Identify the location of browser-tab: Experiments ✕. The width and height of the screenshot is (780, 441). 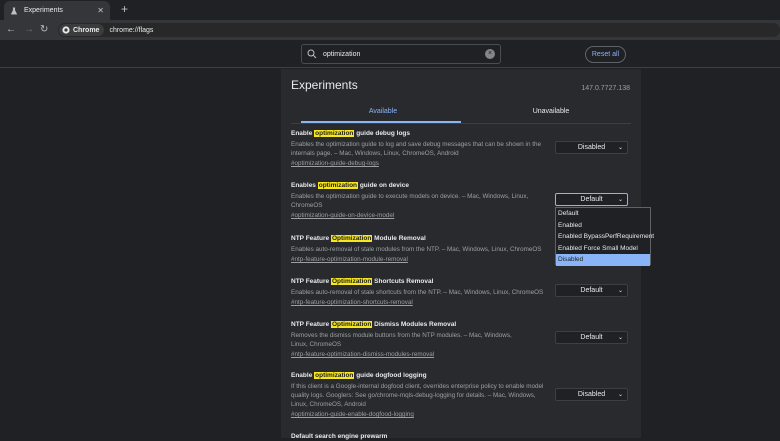
(57, 10).